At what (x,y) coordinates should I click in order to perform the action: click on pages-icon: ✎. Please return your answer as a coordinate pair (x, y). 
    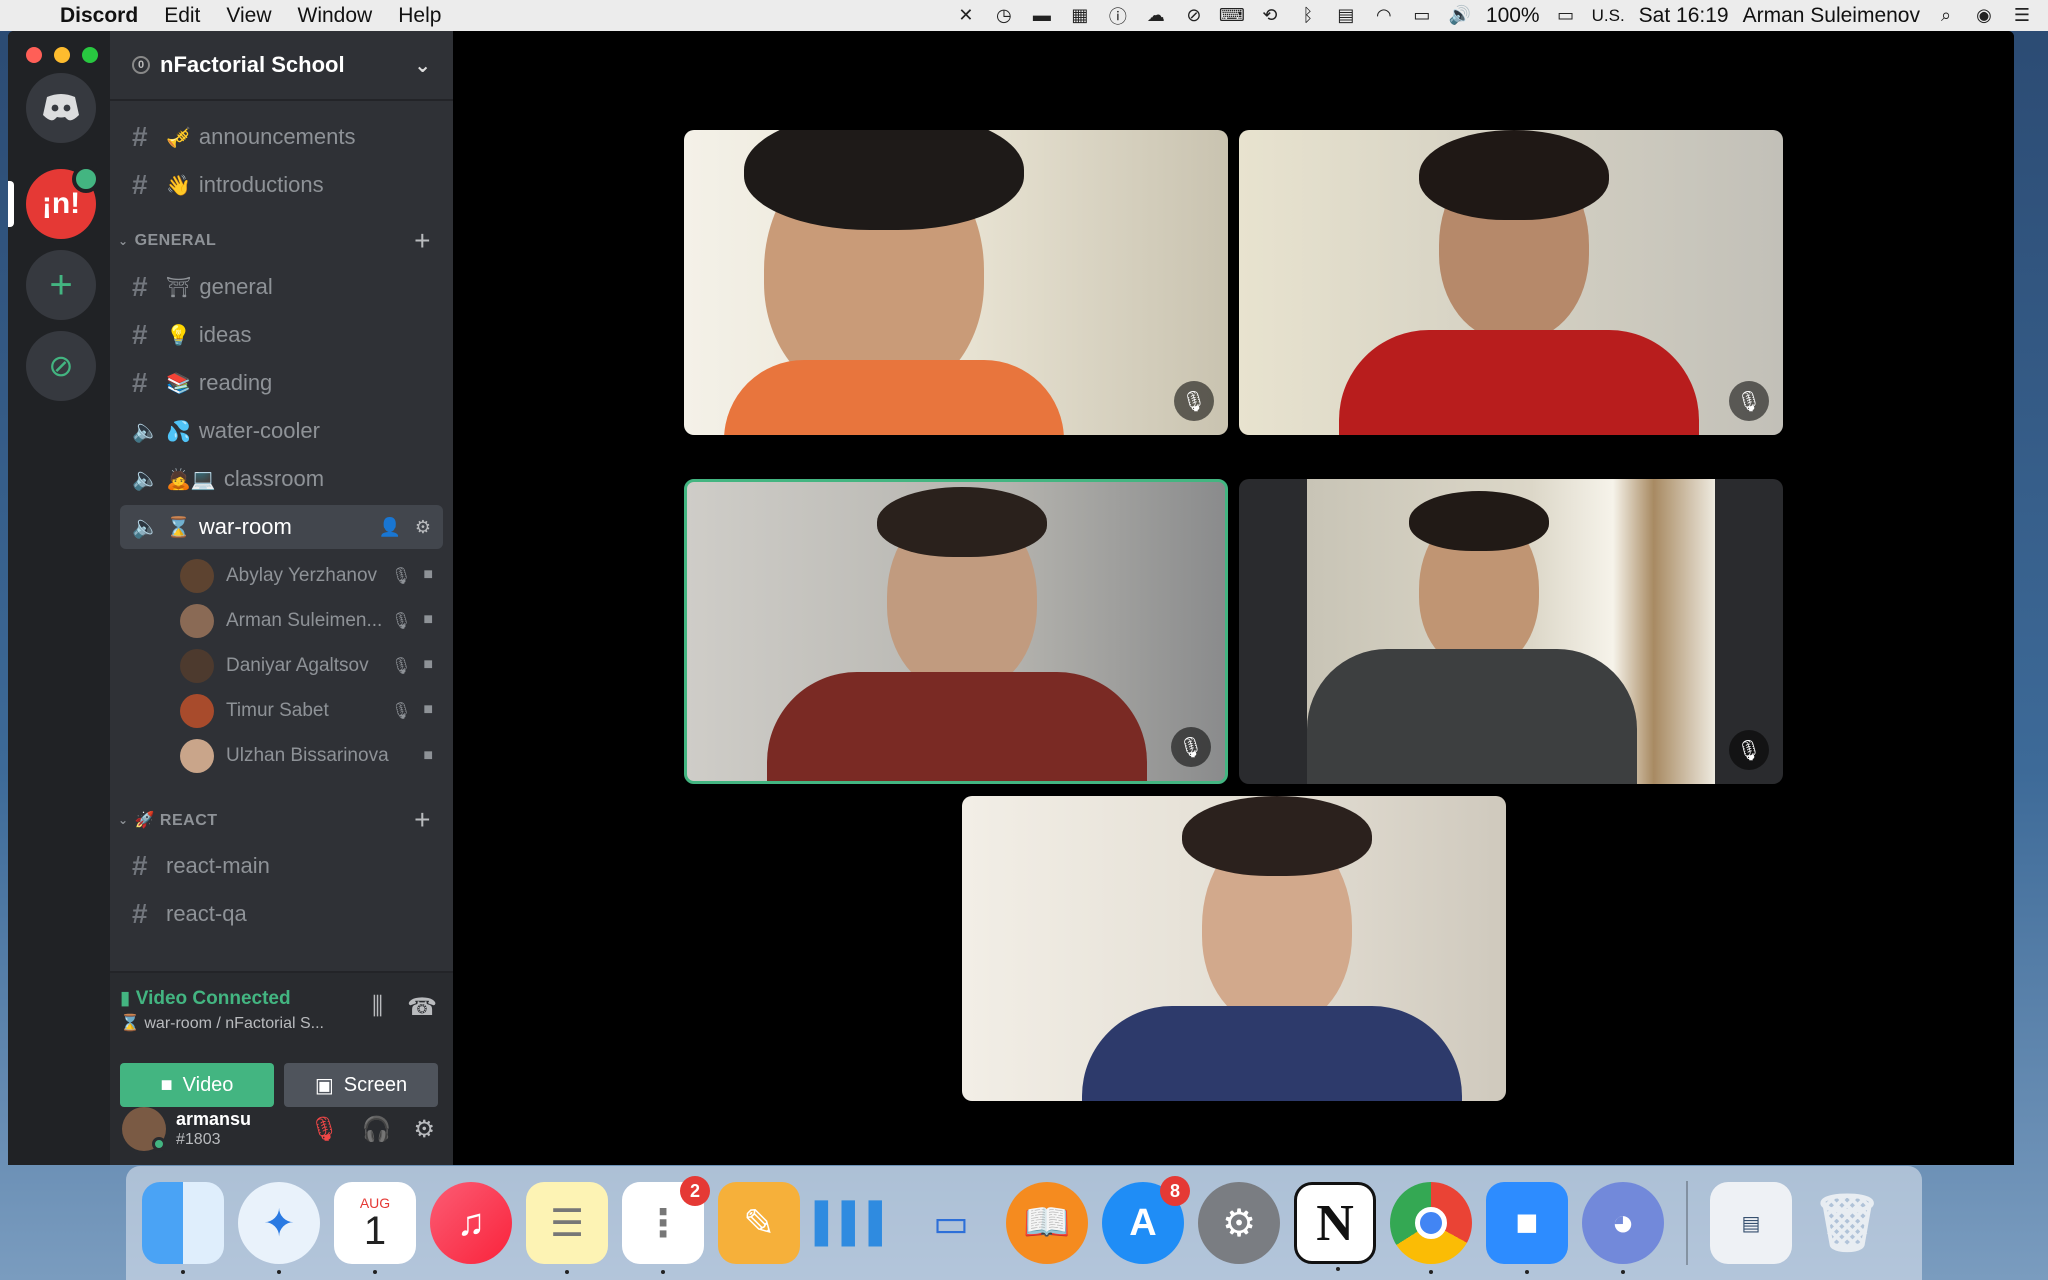
    Looking at the image, I should click on (759, 1223).